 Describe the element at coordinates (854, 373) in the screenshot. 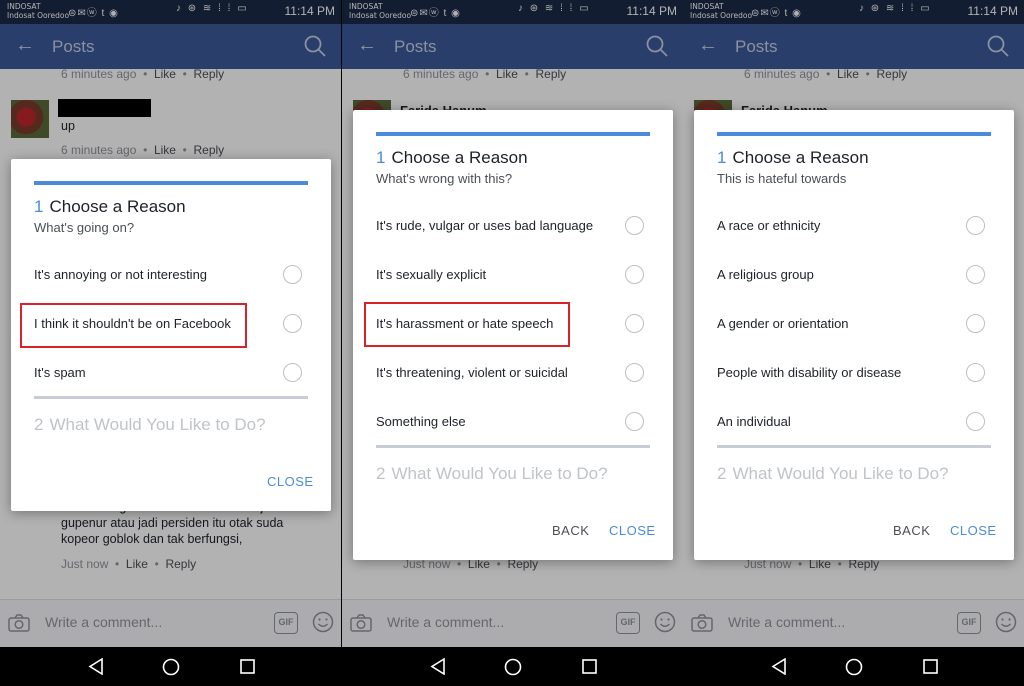

I see `reason-option: People with disability or disease` at that location.